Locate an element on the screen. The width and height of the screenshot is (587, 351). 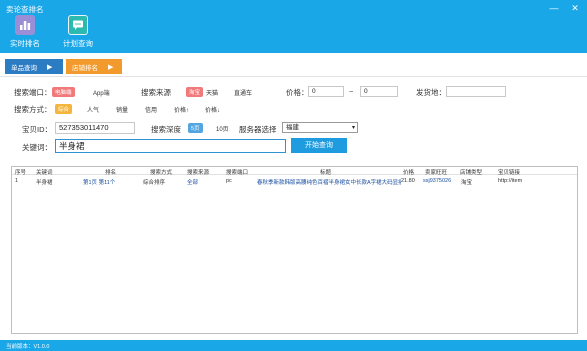
method-option-综合: 综合 is located at coordinates (64, 109).